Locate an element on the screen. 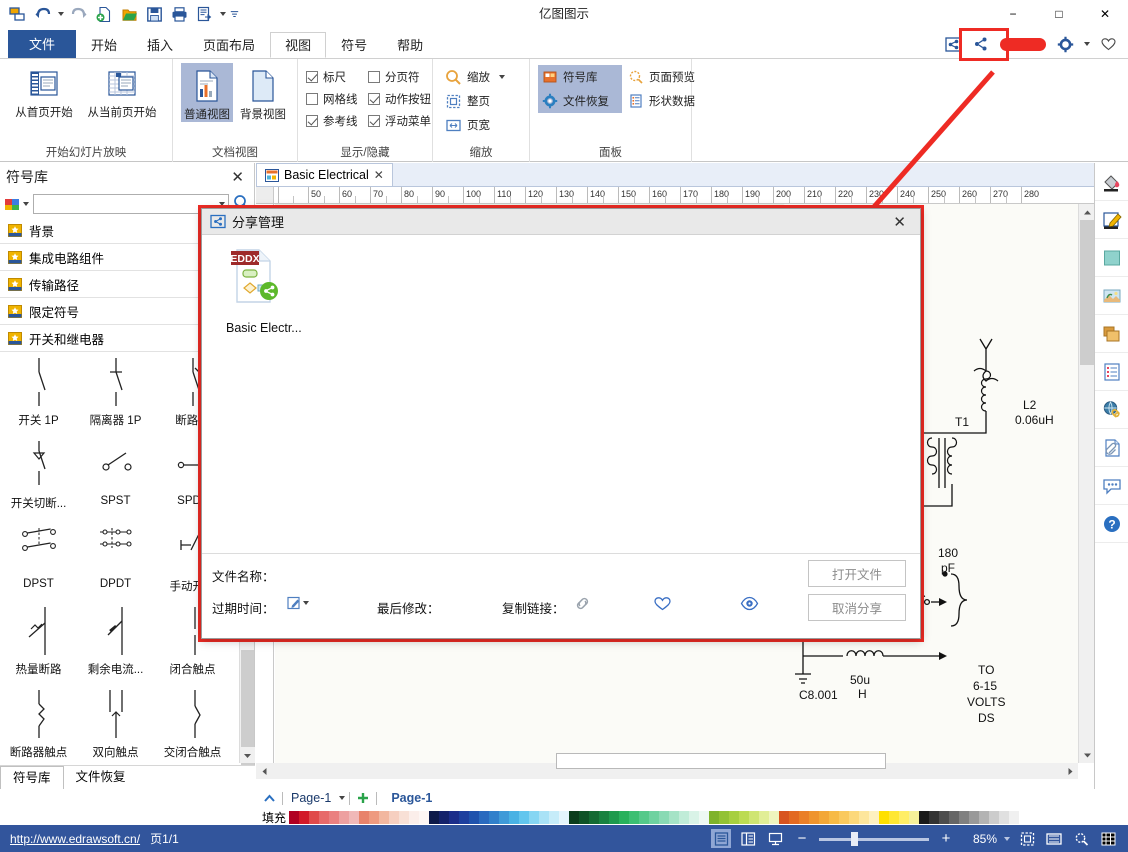  favorite-heart-icon is located at coordinates (1108, 44).